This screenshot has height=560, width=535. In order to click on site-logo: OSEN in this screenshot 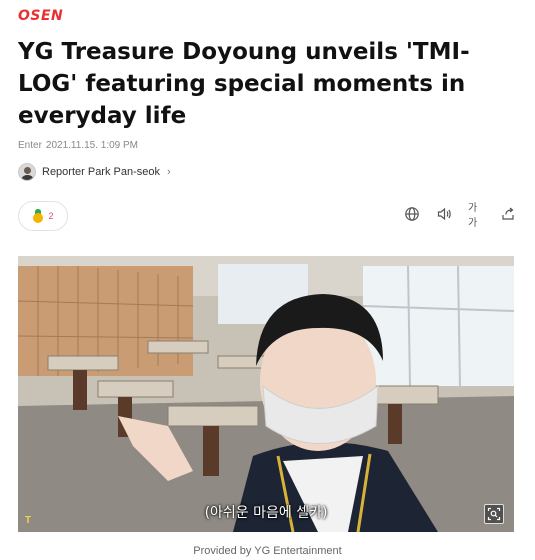, I will do `click(40, 16)`.